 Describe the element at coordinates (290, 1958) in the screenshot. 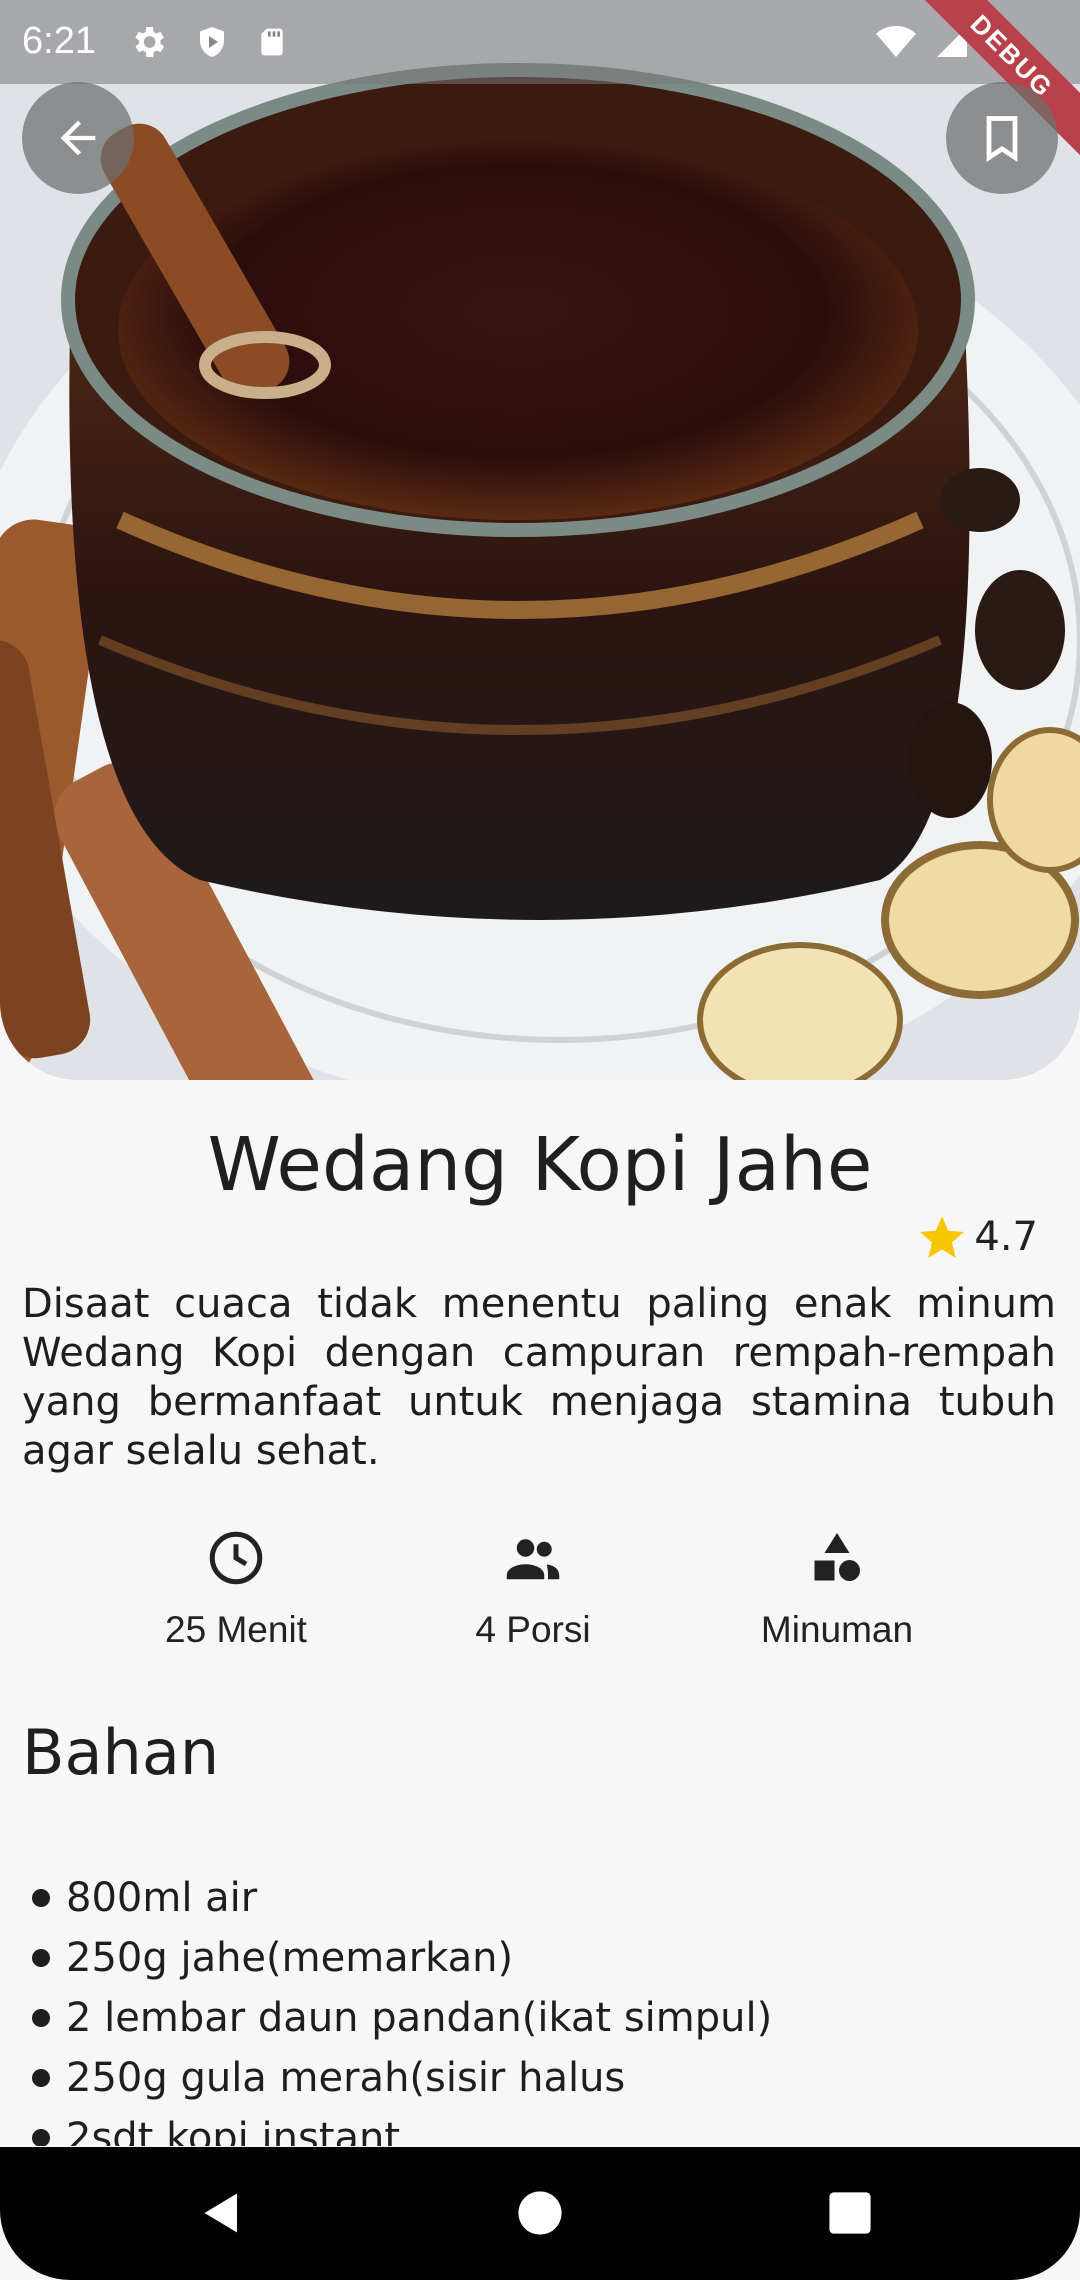

I see `ingredient-text: 250g jahe(memarkan)` at that location.